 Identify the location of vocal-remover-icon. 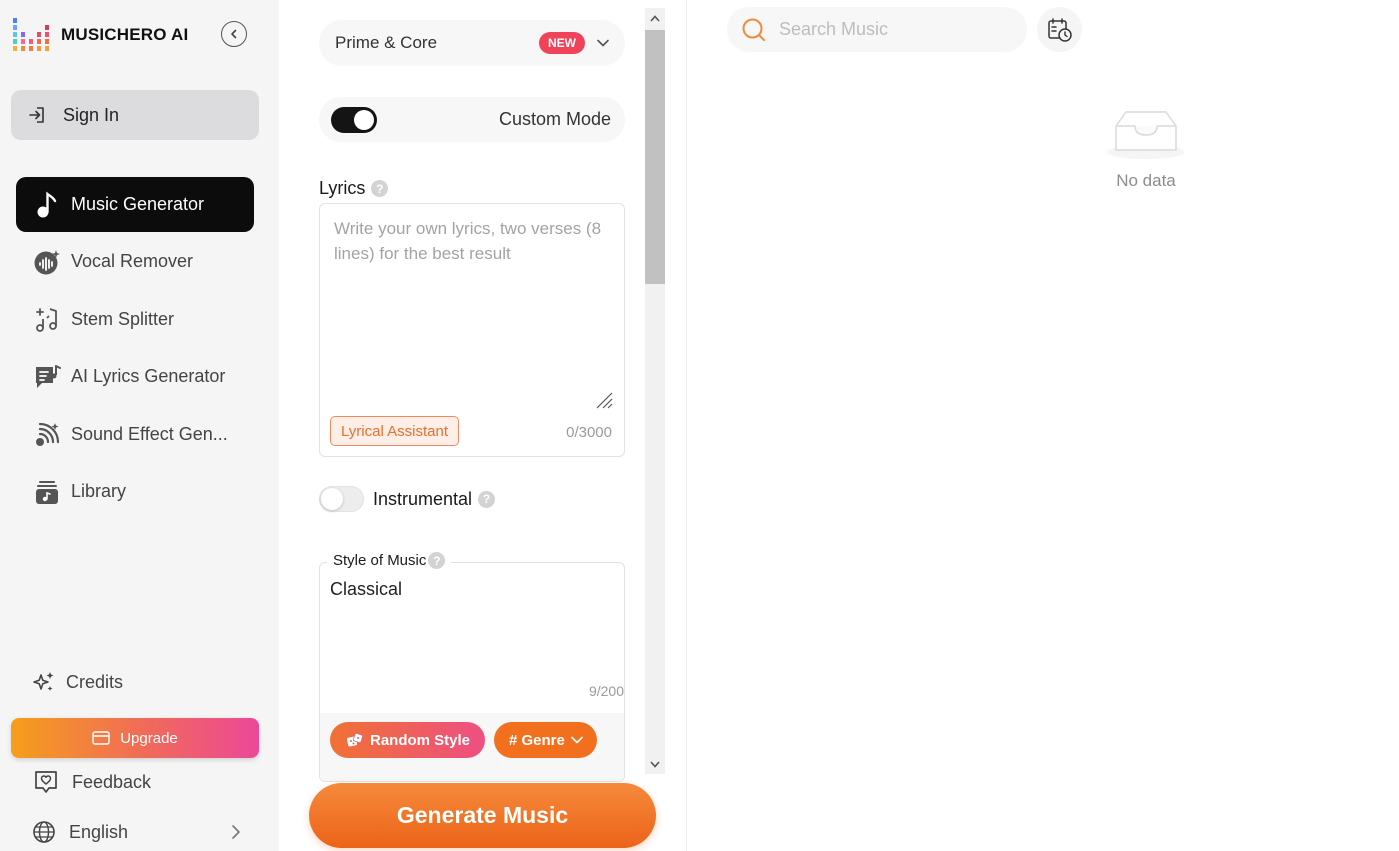
(47, 262).